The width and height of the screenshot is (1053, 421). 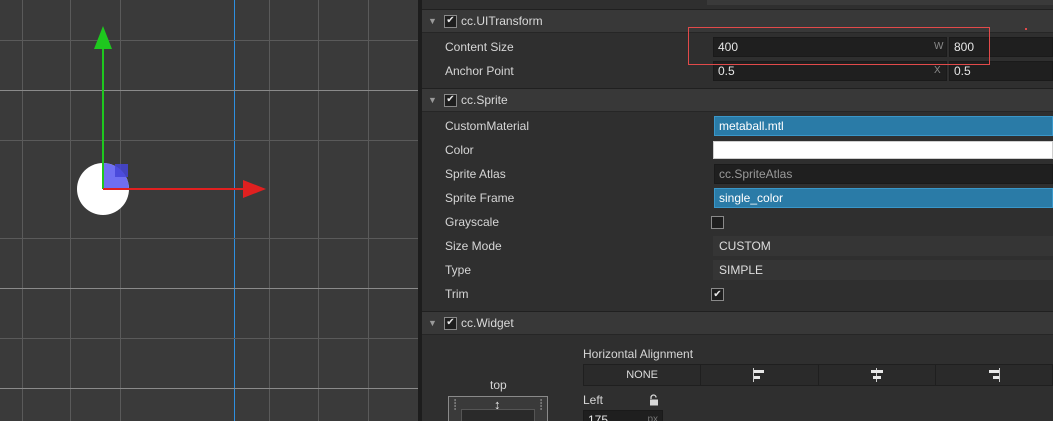 I want to click on trim-checkbox, so click(x=717, y=294).